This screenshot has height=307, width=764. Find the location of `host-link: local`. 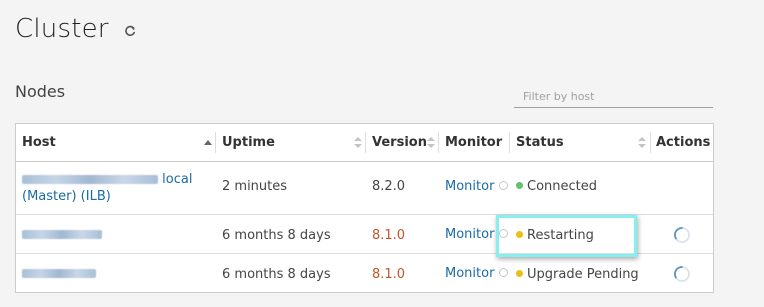

host-link: local is located at coordinates (107, 179).